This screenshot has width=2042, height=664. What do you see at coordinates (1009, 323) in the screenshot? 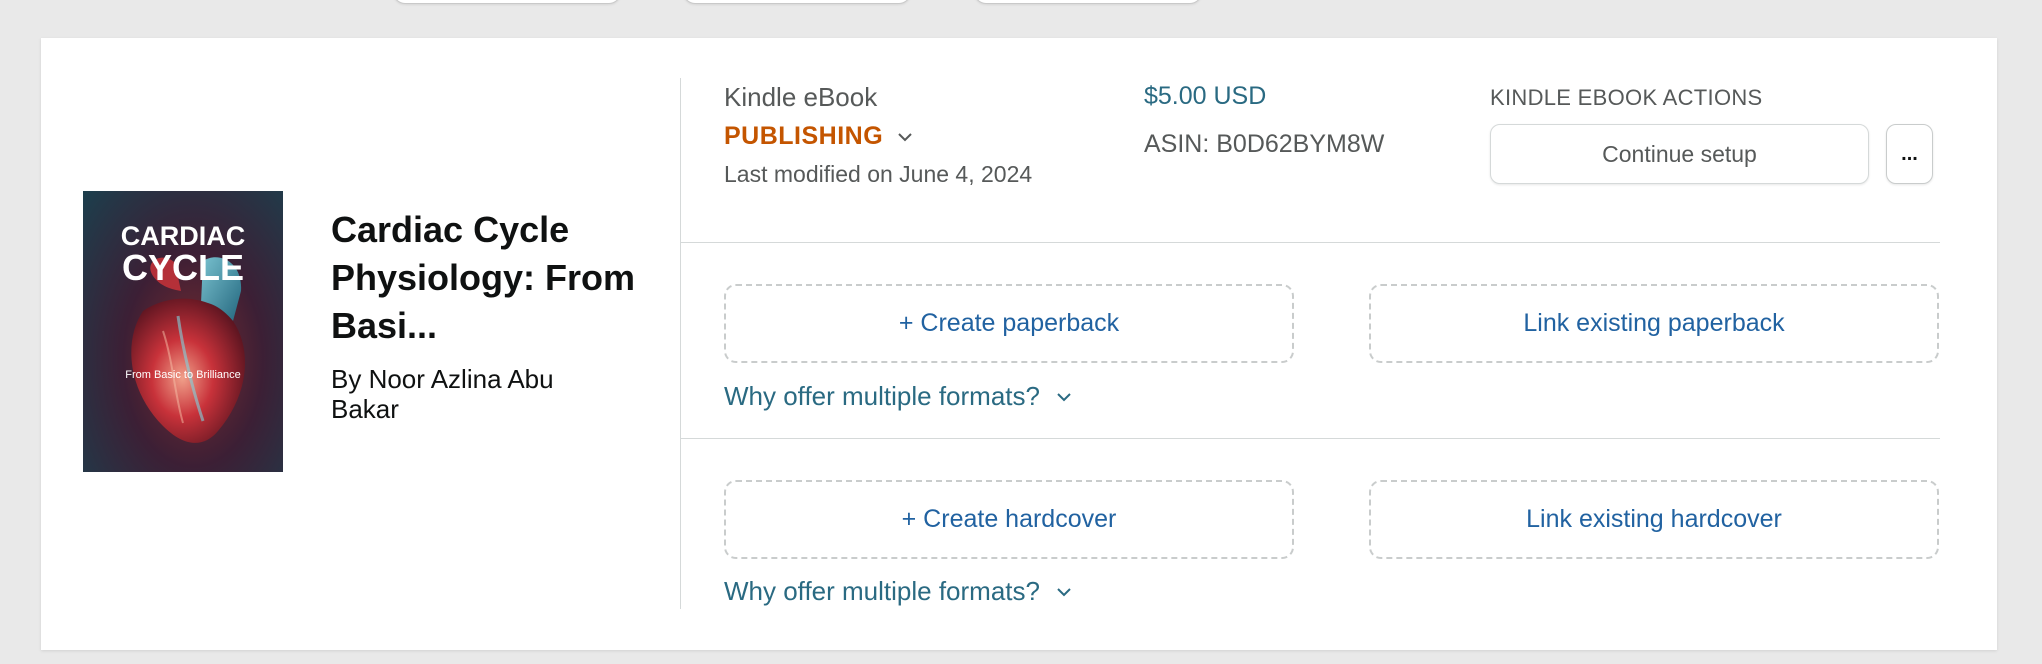
I see `create-paperback-button: + Create paperback` at bounding box center [1009, 323].